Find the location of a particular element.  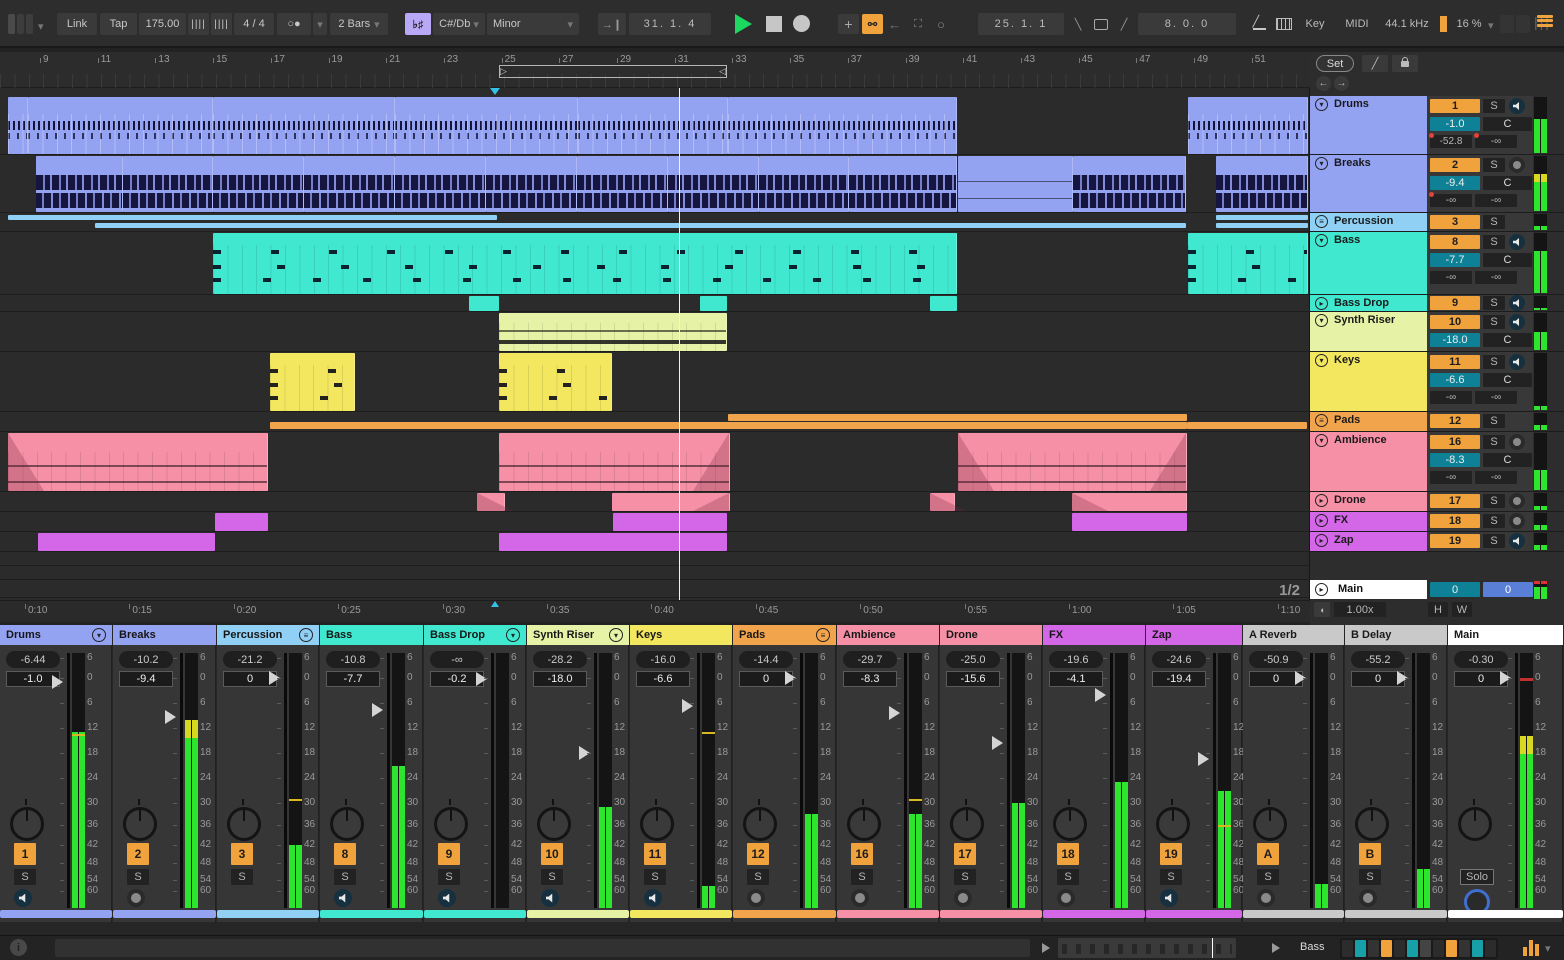

clip-keys is located at coordinates (312, 382).